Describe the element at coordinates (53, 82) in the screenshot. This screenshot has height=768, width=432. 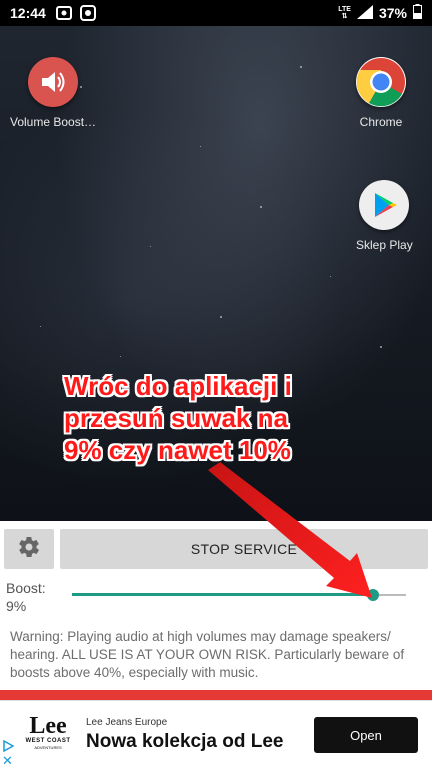
I see `speaker-icon` at that location.